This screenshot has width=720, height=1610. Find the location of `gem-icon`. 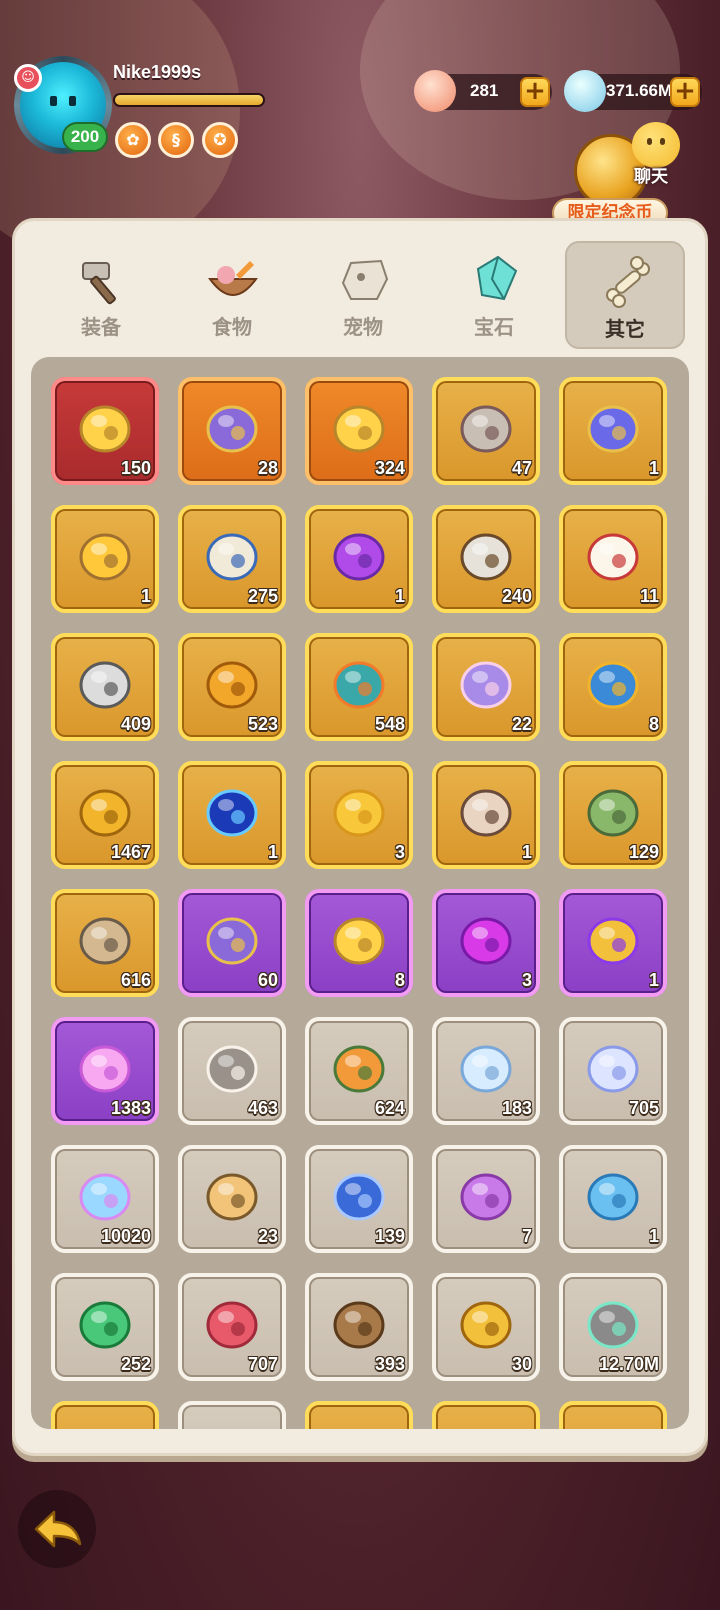

gem-icon is located at coordinates (495, 280).